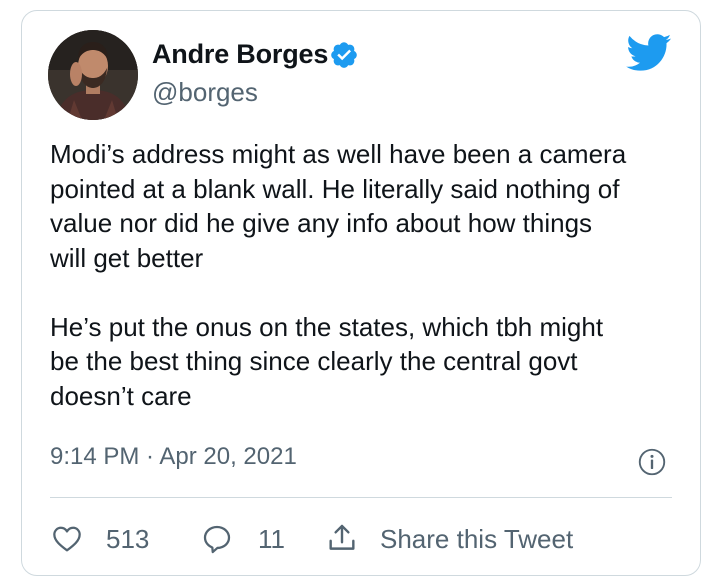  I want to click on reply-button: 11, so click(250, 539).